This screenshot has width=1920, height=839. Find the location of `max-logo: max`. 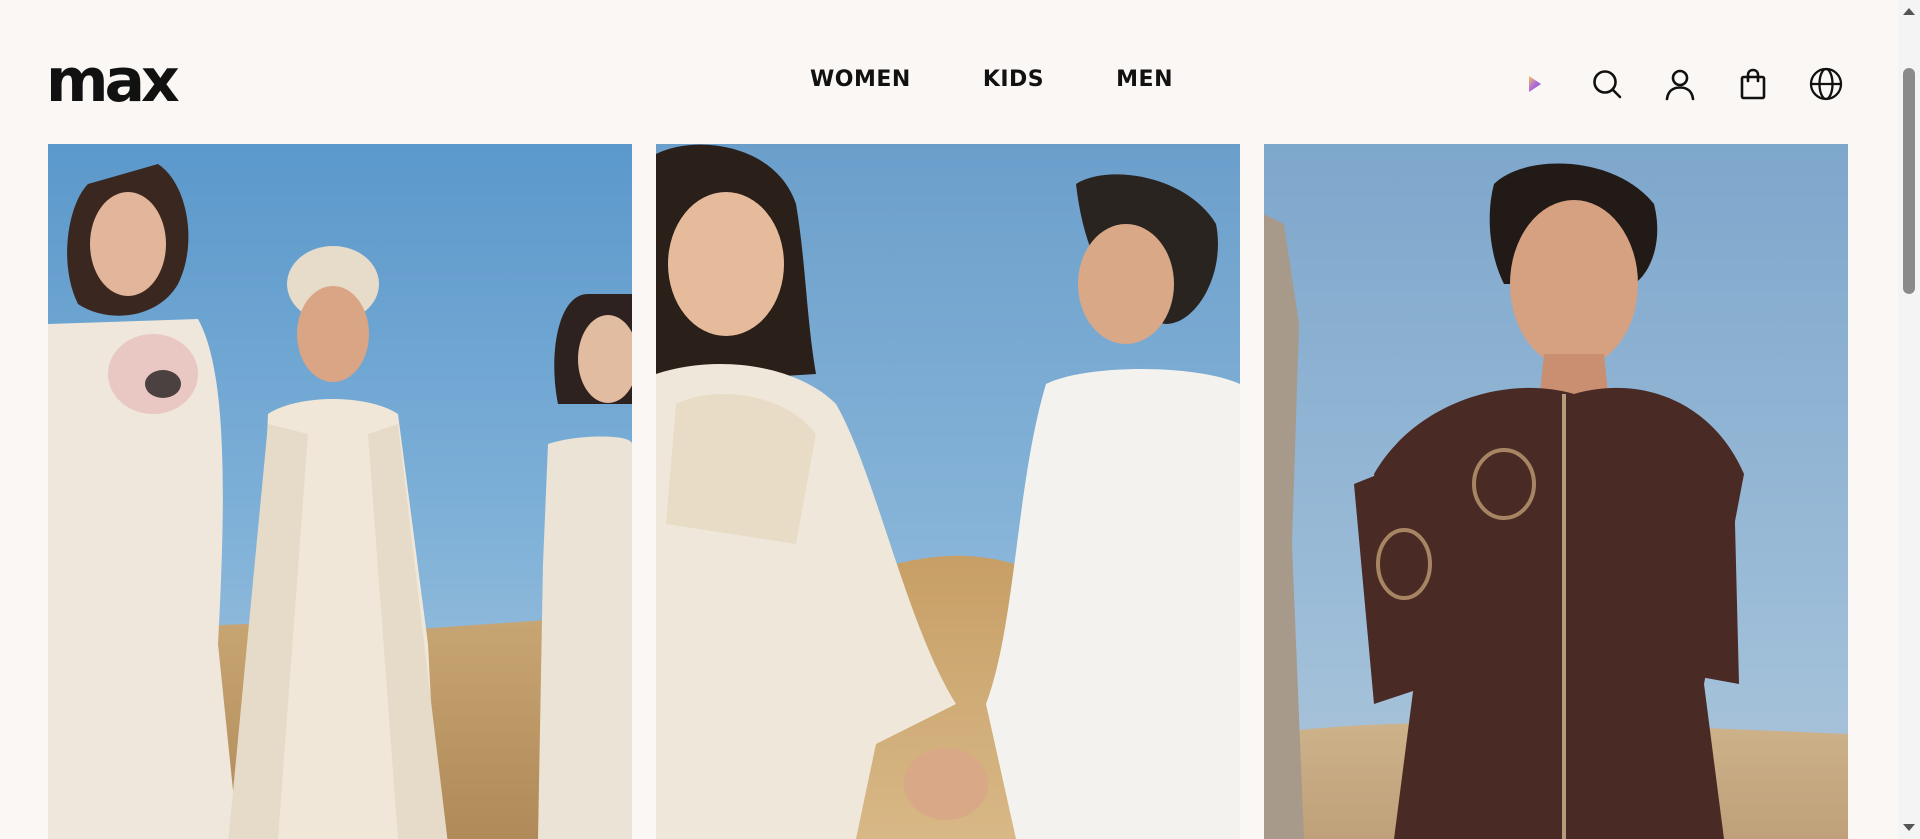

max-logo: max is located at coordinates (113, 81).